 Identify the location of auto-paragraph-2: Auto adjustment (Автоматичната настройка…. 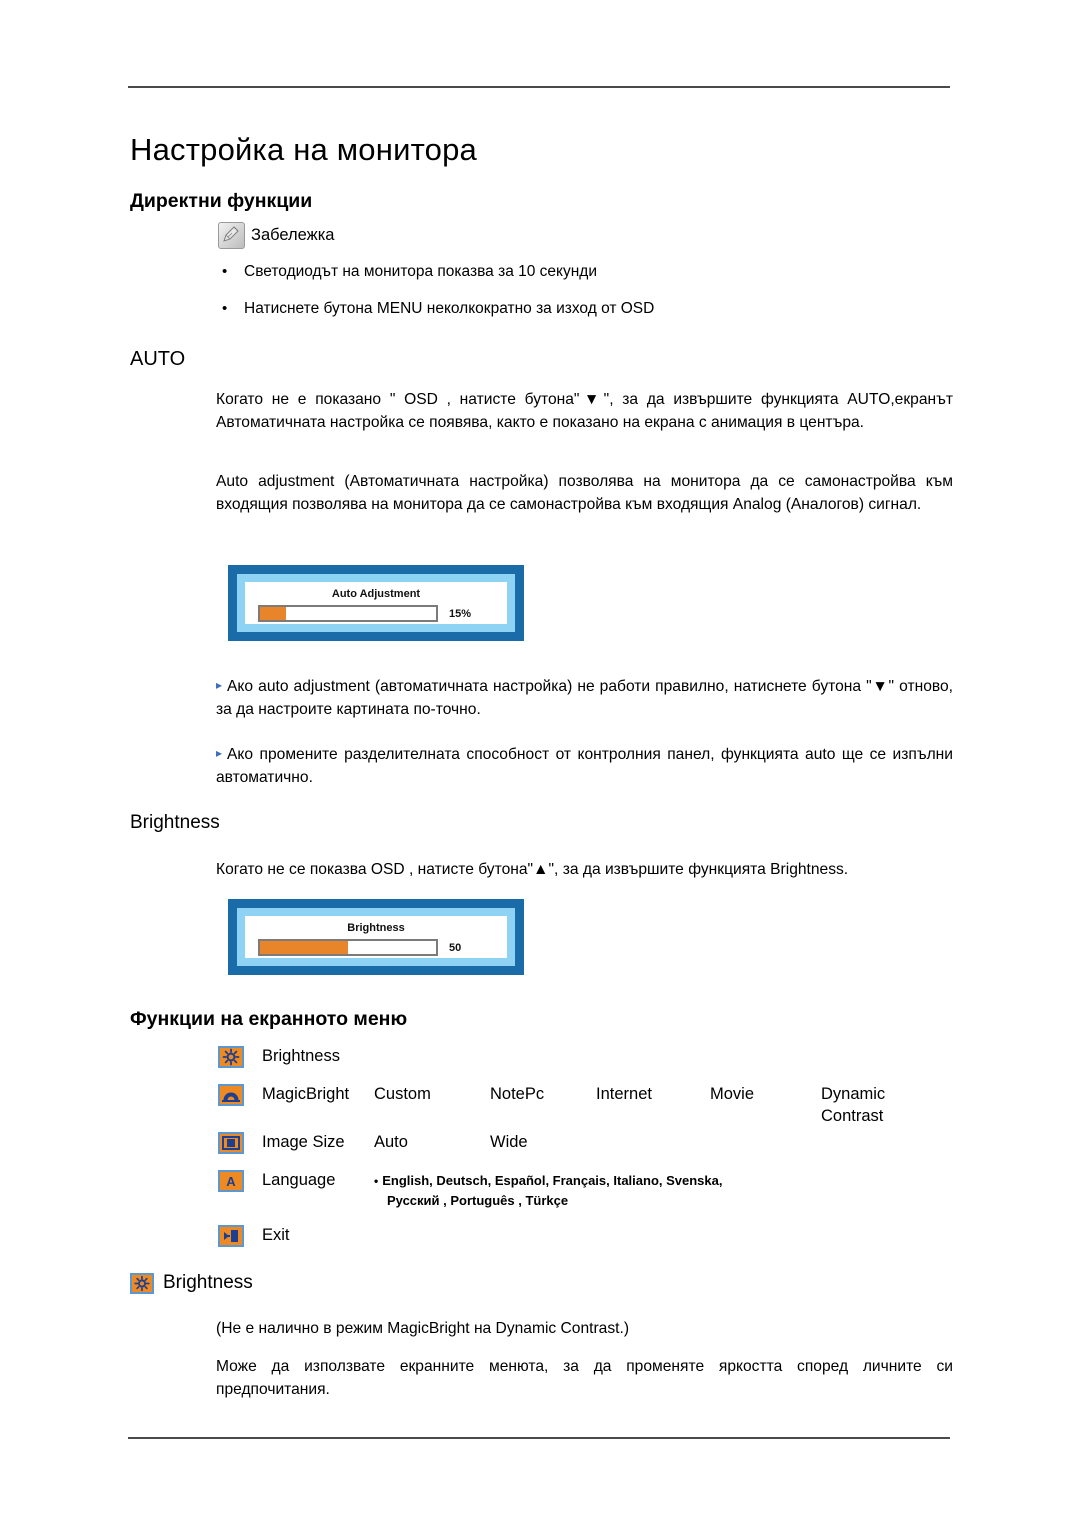
(584, 493).